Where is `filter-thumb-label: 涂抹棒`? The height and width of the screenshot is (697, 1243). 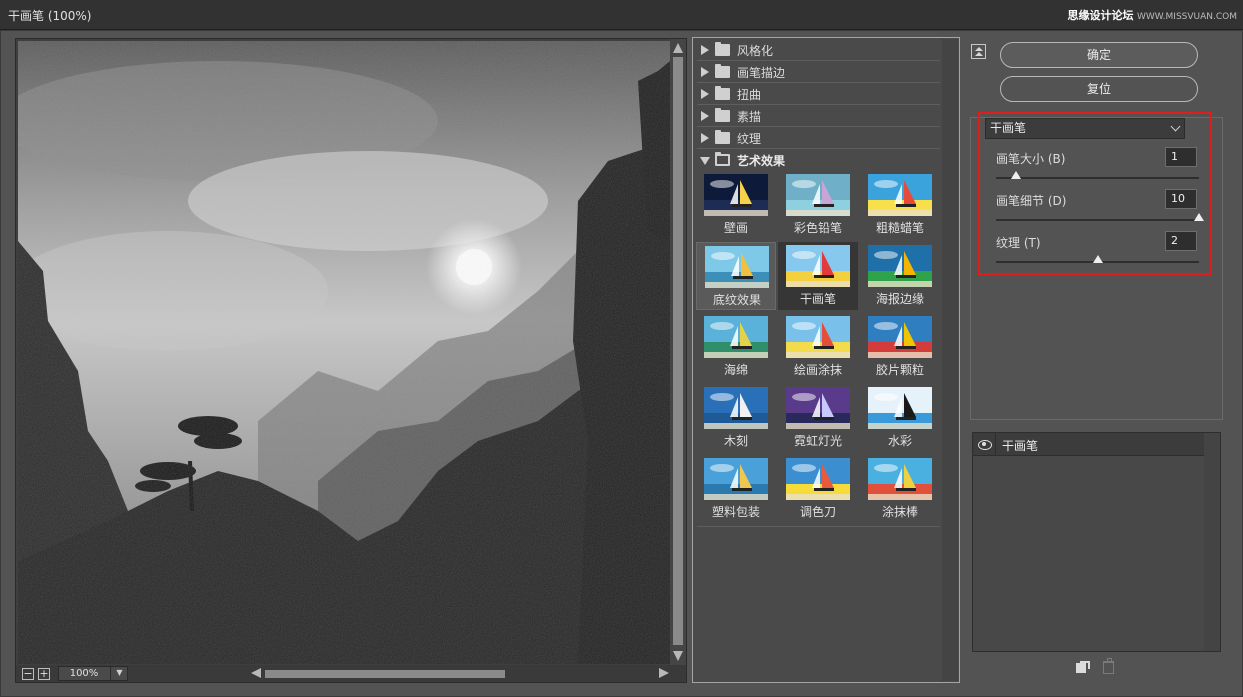
filter-thumb-label: 涂抹棒 is located at coordinates (899, 512).